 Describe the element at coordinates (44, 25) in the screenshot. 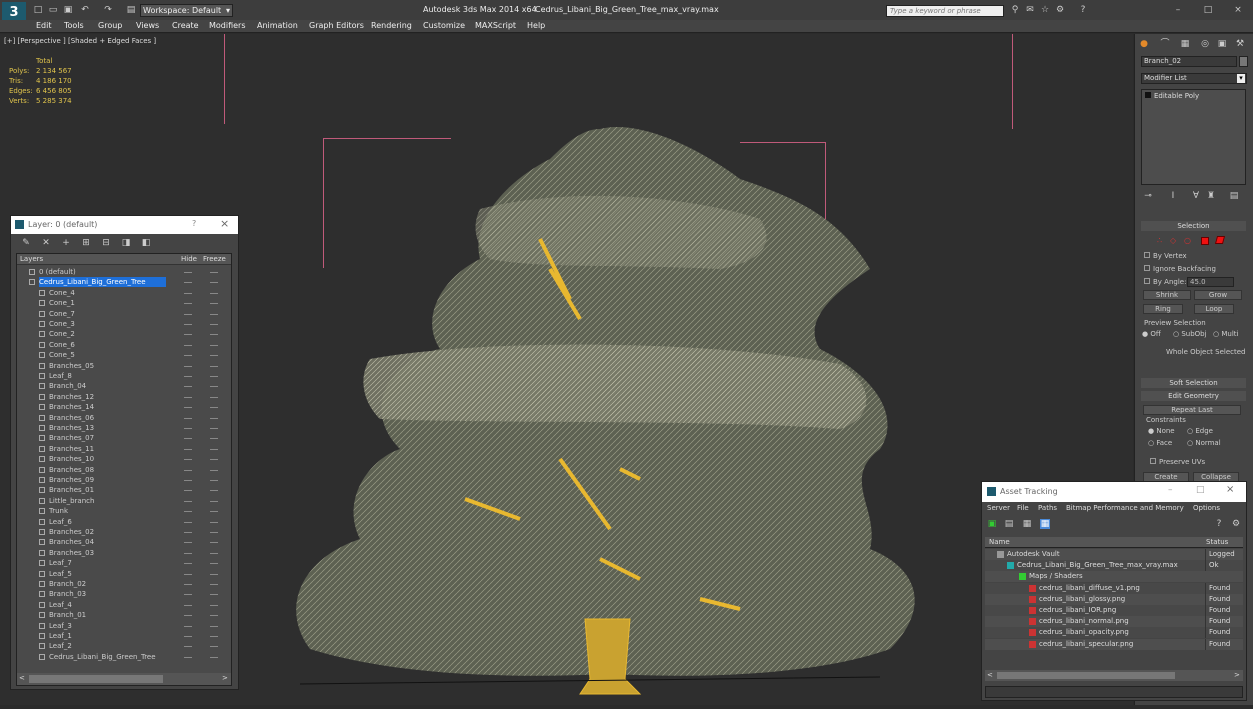

I see `menu-edit: Edit` at that location.